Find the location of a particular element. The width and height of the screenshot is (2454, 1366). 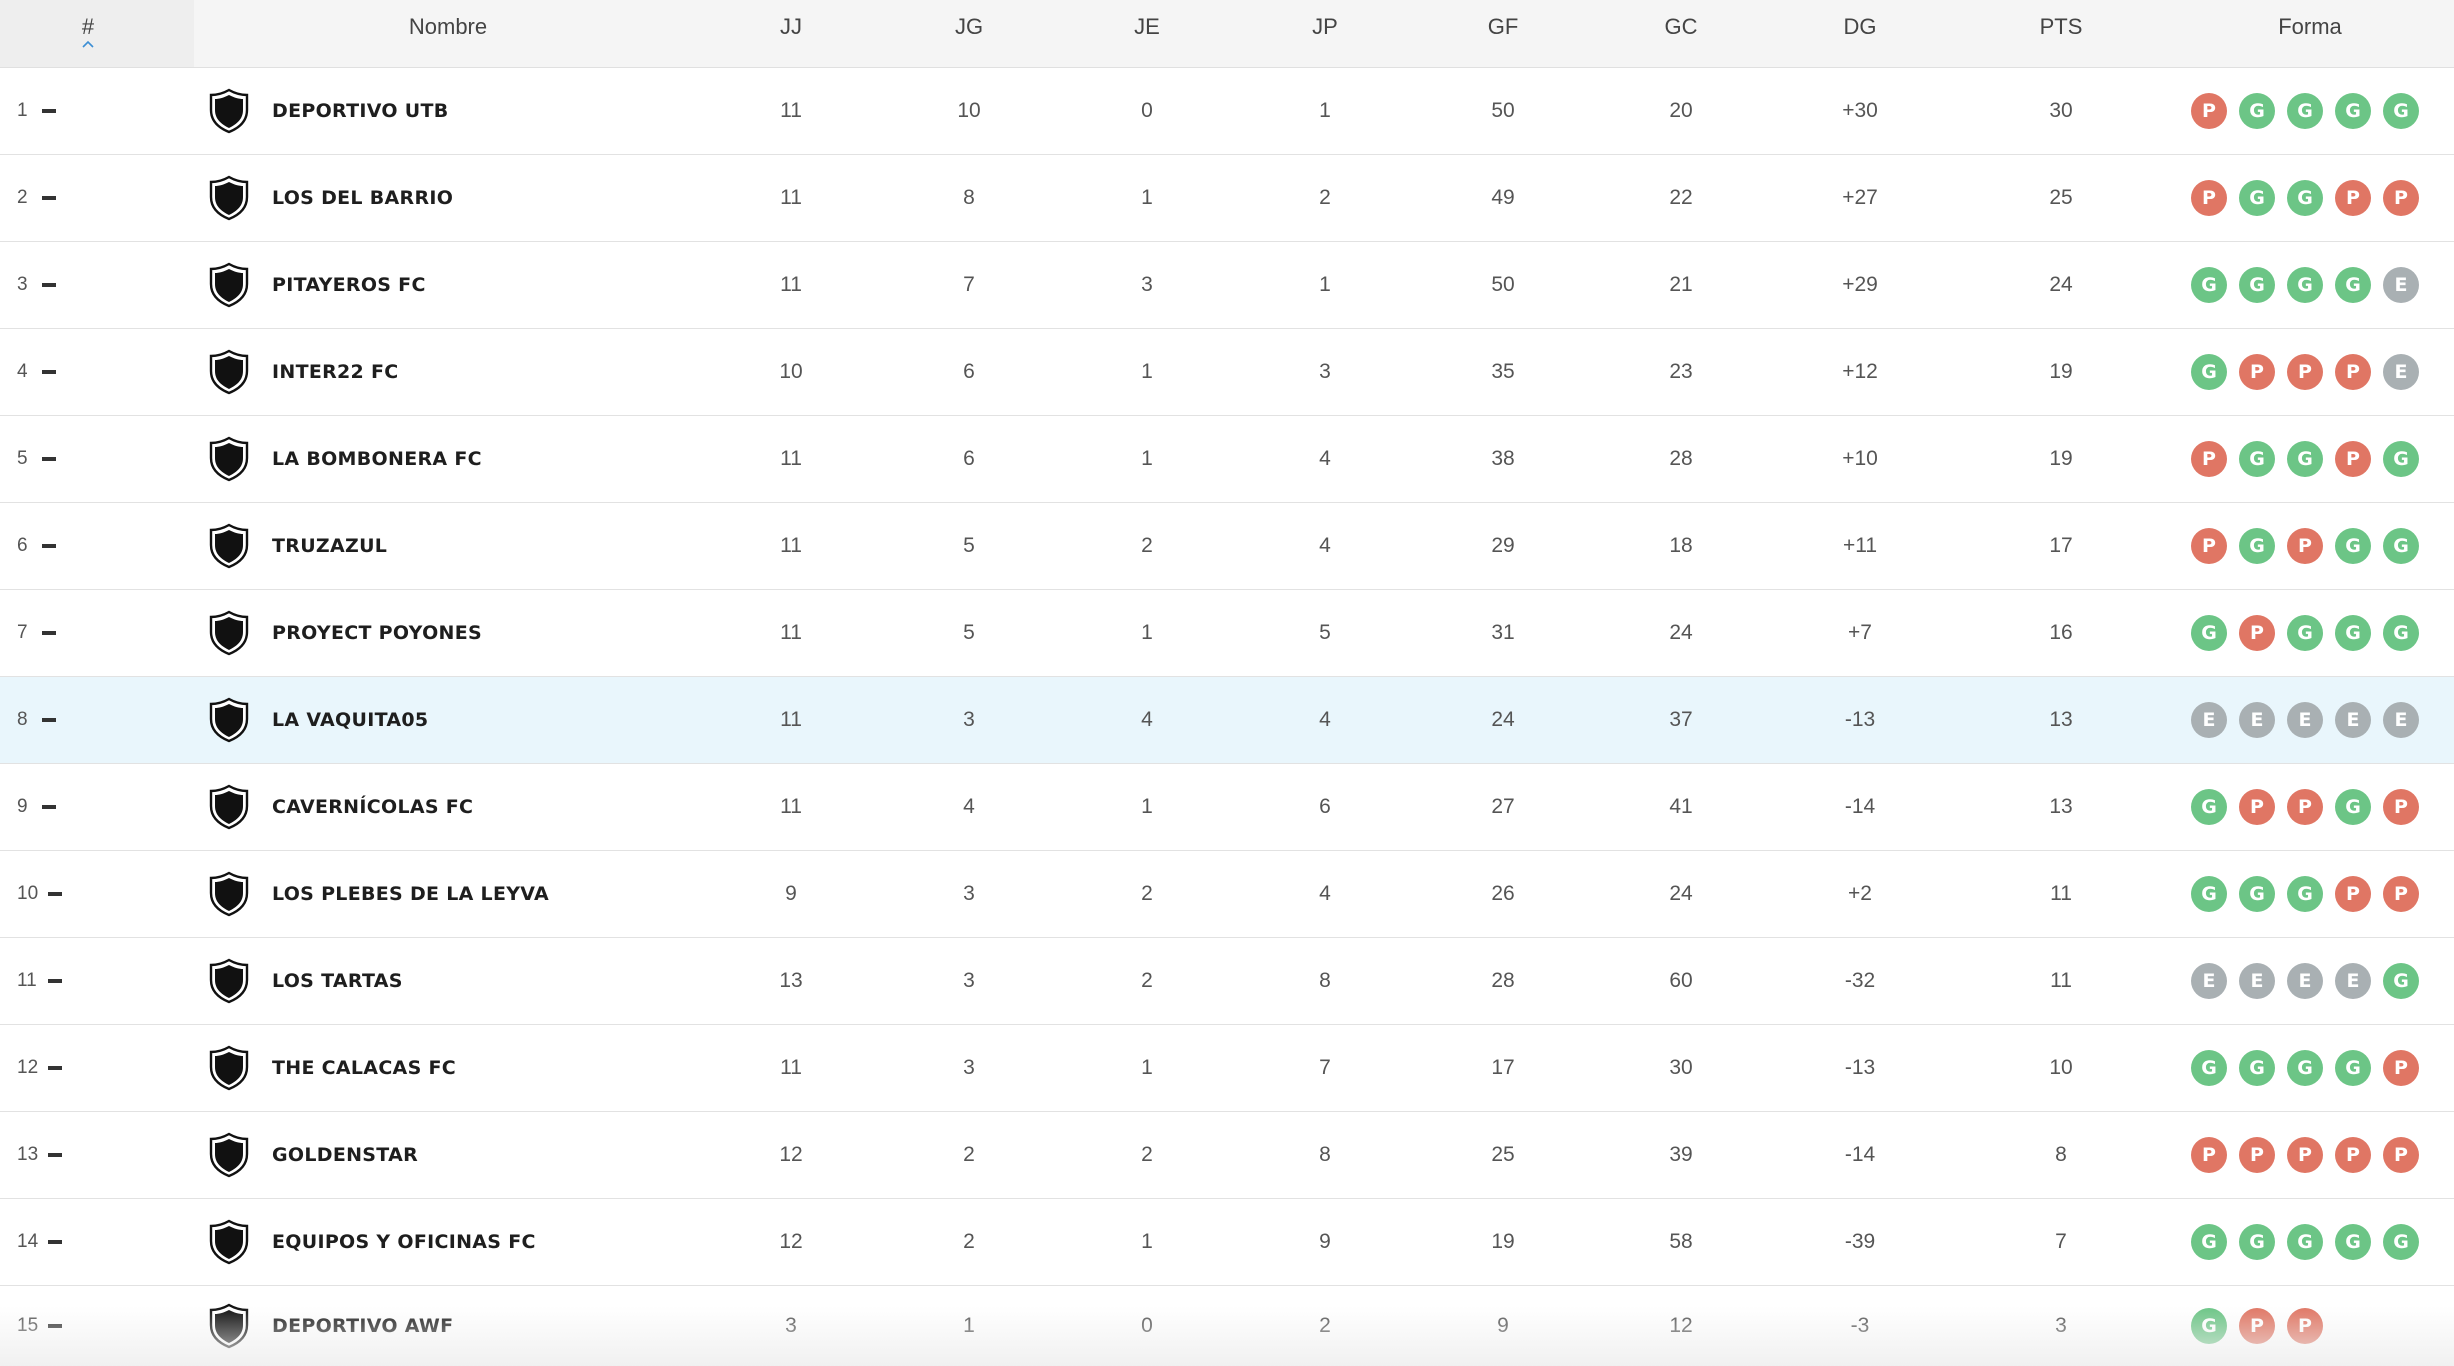

team-name: EQUIPOS Y OFICINAS FC is located at coordinates (404, 1242).